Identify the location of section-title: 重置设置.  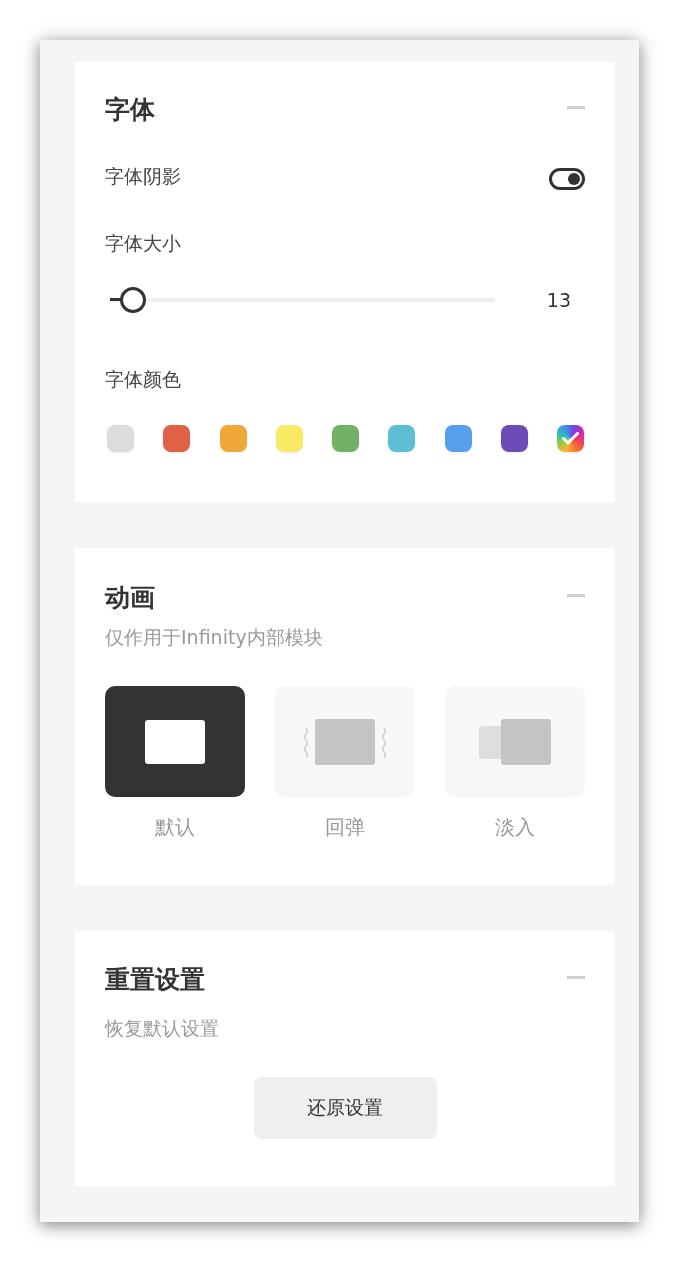
(155, 980).